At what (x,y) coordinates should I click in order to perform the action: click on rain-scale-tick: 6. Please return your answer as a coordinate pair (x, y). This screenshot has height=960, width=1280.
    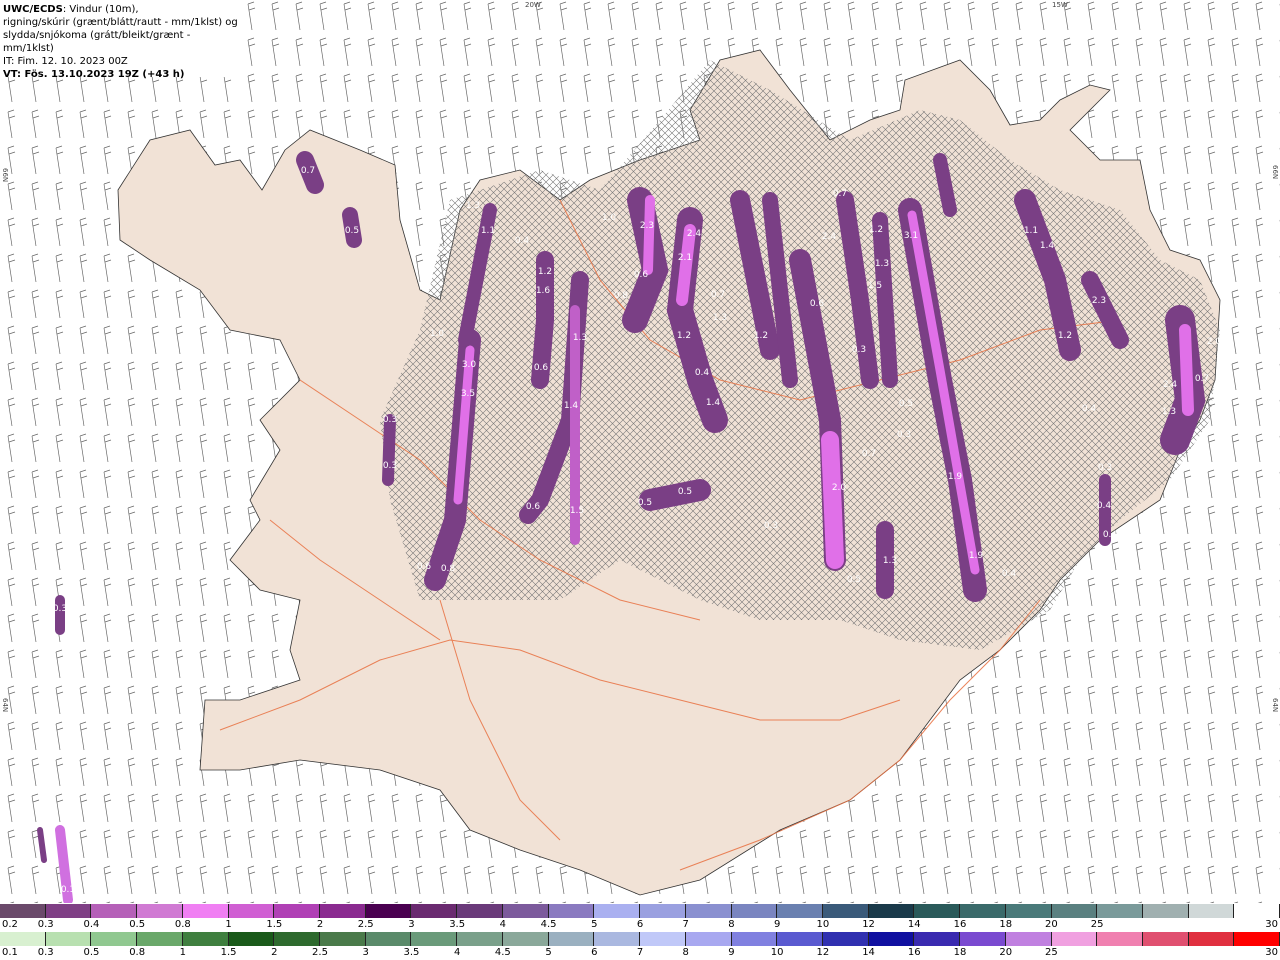
    Looking at the image, I should click on (594, 952).